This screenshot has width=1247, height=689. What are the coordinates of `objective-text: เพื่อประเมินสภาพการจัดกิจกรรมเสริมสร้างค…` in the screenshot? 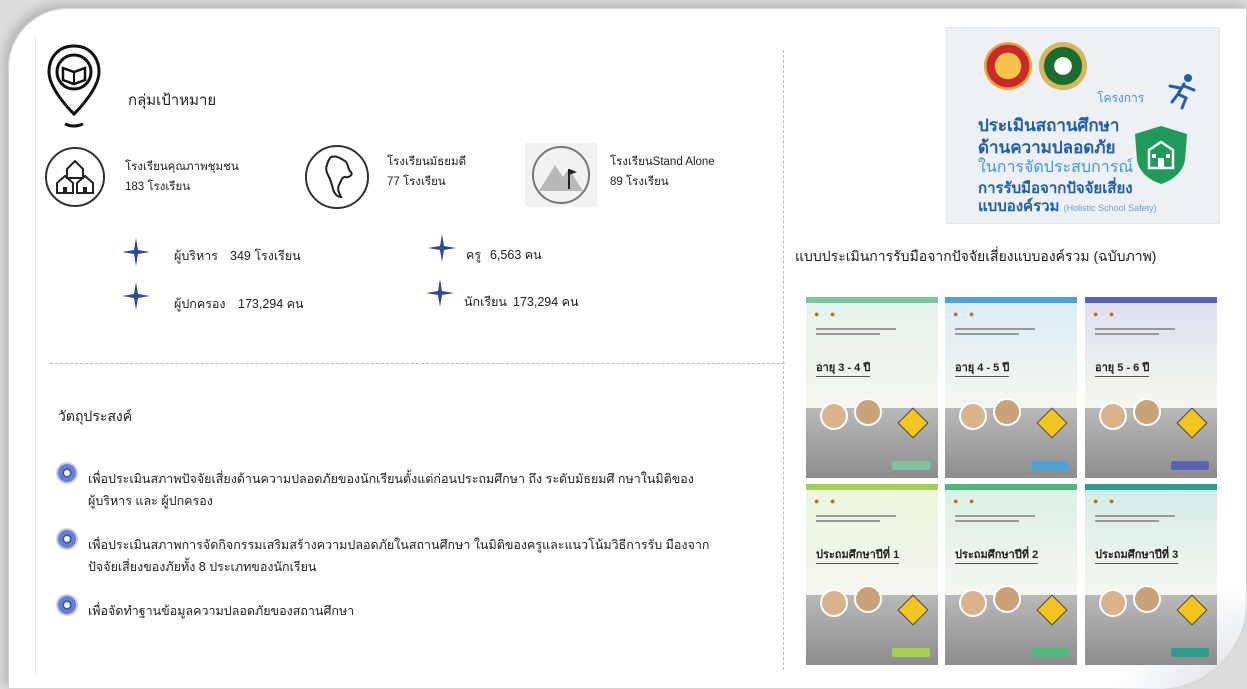 It's located at (428, 556).